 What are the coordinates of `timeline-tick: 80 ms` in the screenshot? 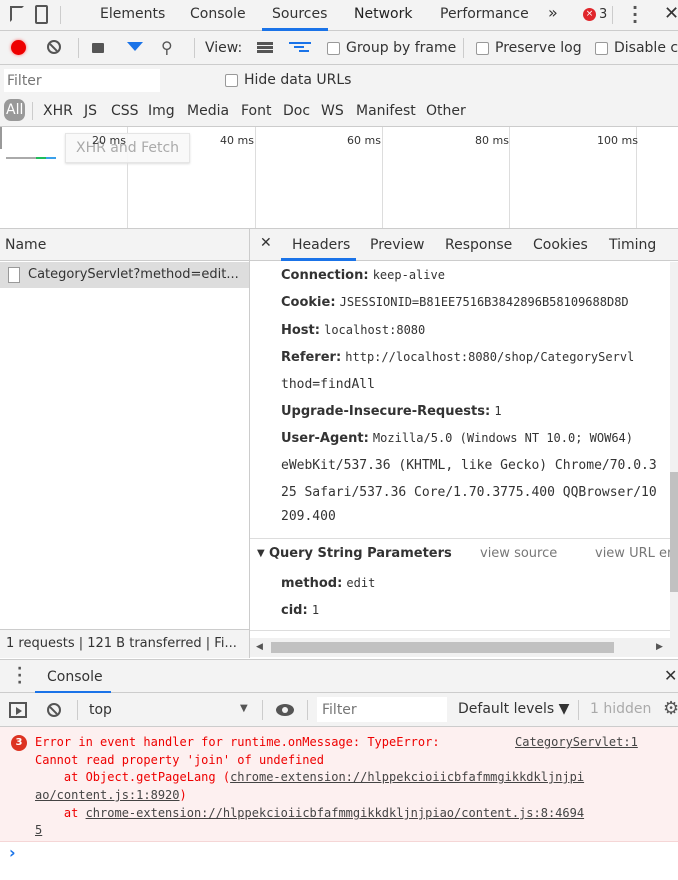 It's located at (492, 140).